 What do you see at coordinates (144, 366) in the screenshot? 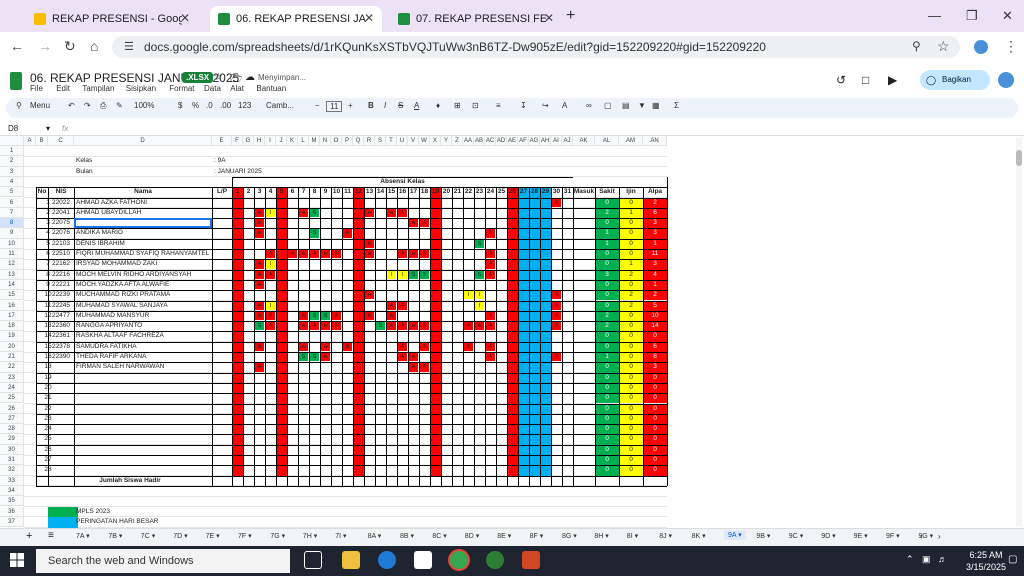
I see `student-name: FIRMAN SALEH NARWAWAN` at bounding box center [144, 366].